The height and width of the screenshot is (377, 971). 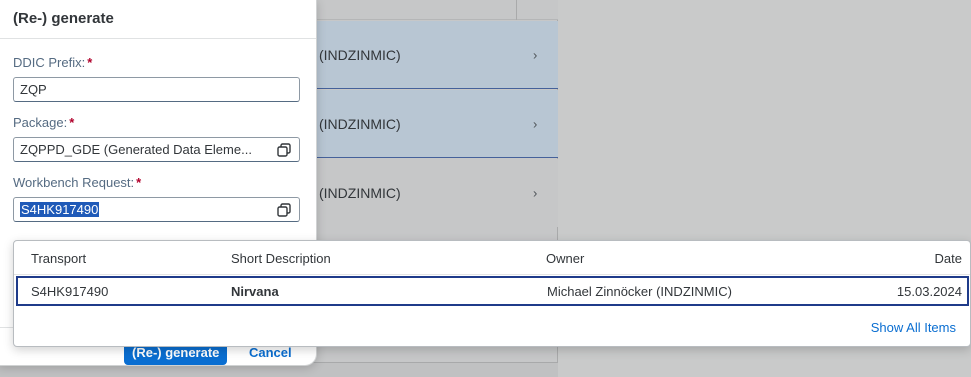 I want to click on ddic-prefix-input: ZQP, so click(x=156, y=89).